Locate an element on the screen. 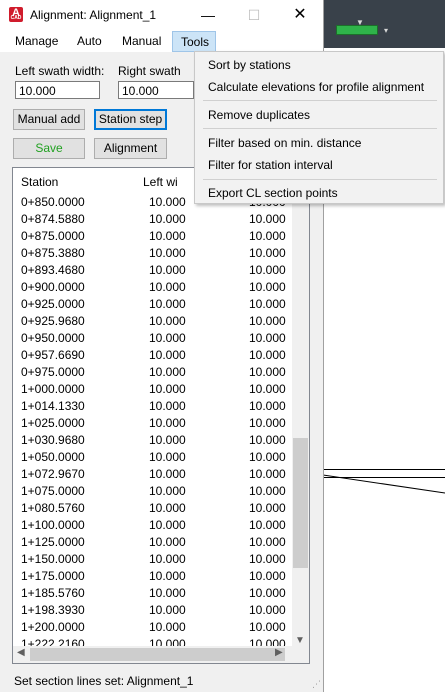 This screenshot has height=692, width=445. menu-tools: Tools is located at coordinates (194, 41).